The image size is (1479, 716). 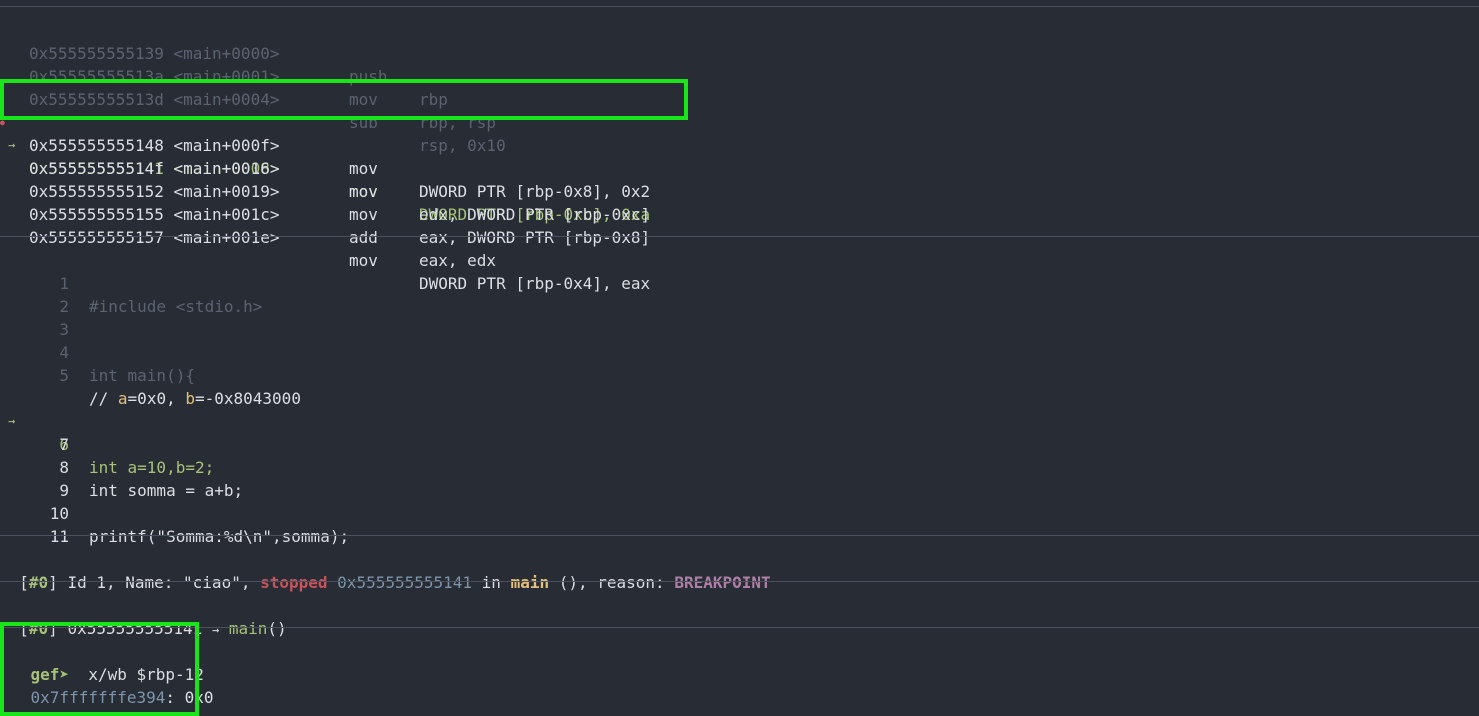 What do you see at coordinates (226, 214) in the screenshot?
I see `disasm-symbol: <main+001c>` at bounding box center [226, 214].